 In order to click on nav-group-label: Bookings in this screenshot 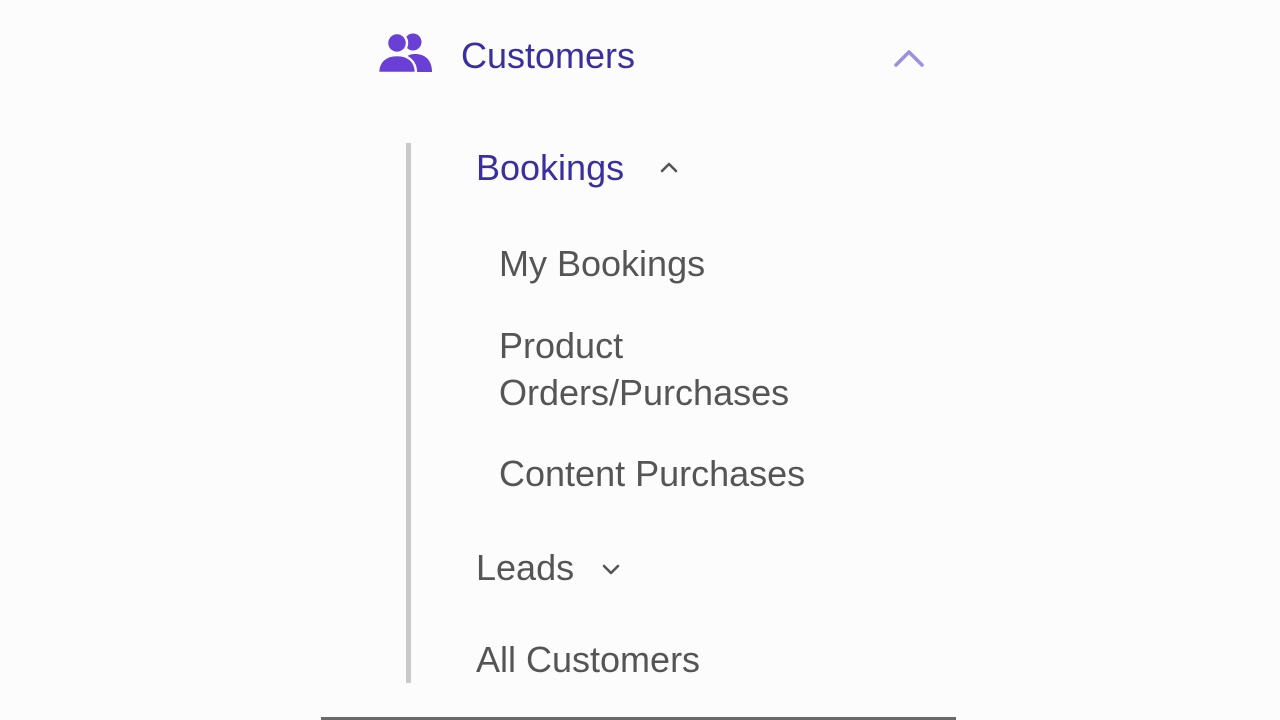, I will do `click(550, 167)`.